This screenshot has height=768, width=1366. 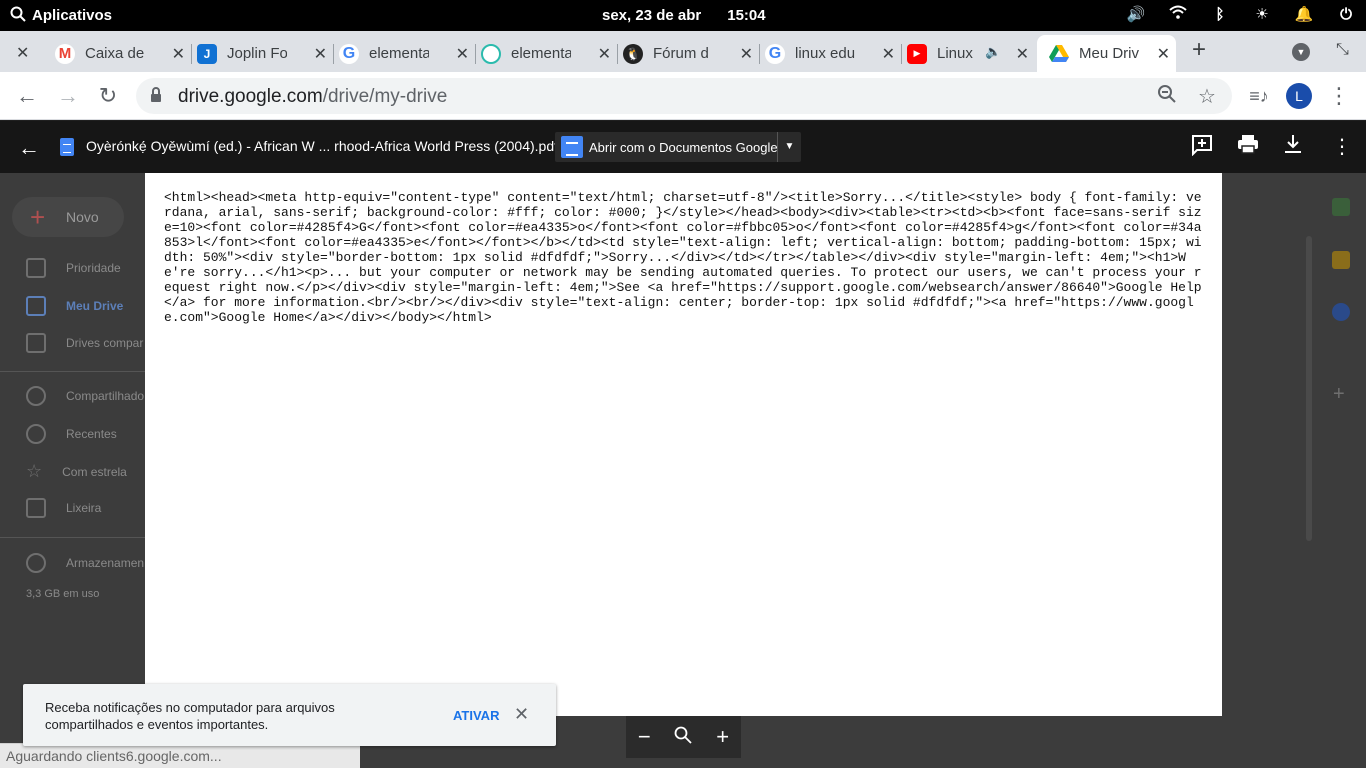 I want to click on zoom-icon, so click(x=1167, y=97).